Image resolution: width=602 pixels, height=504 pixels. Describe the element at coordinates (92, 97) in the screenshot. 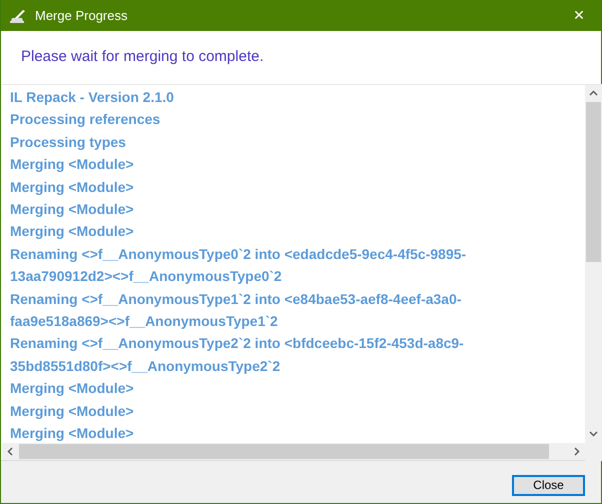

I see `log-line: IL Repack - Version 2.1.0` at that location.